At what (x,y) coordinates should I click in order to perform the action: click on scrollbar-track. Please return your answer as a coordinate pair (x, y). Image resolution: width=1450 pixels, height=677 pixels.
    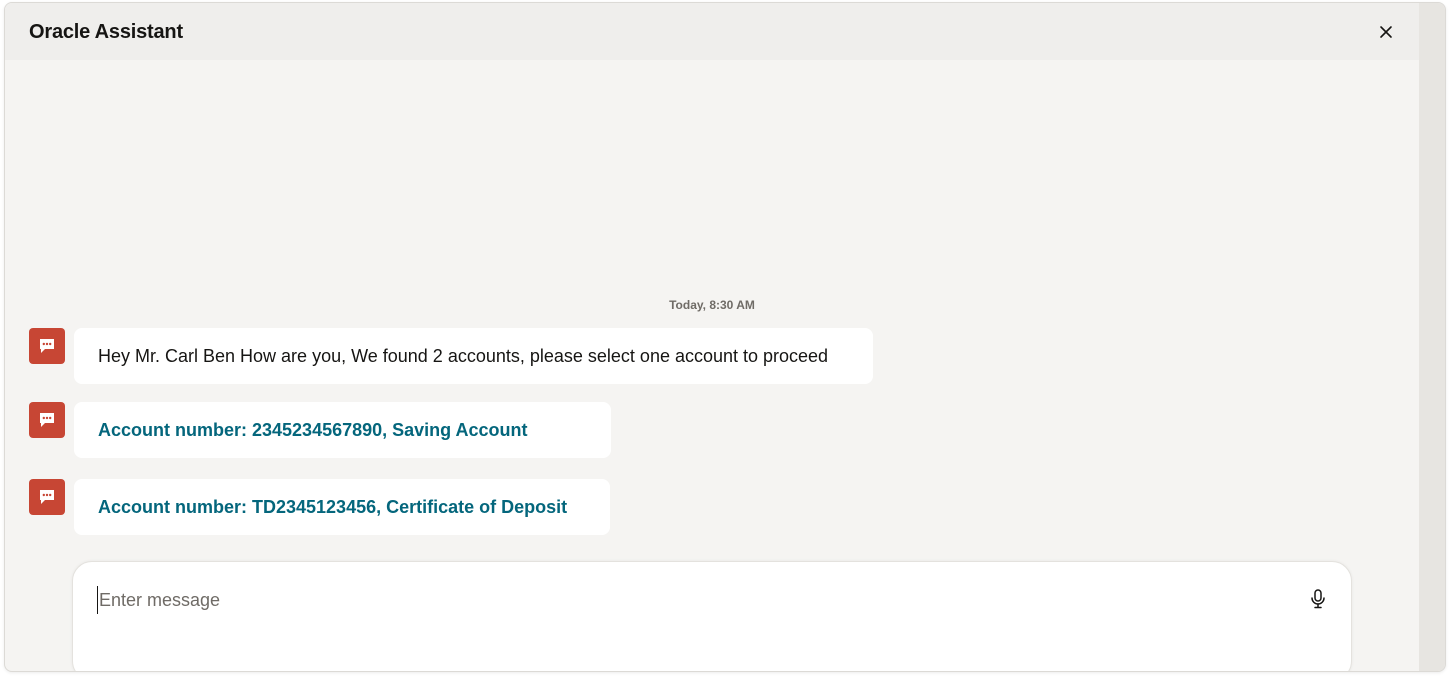
    Looking at the image, I should click on (1432, 337).